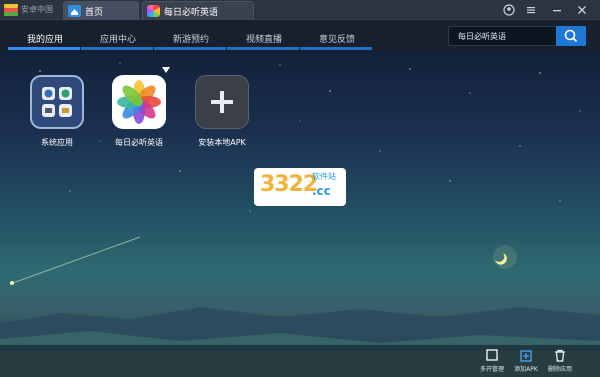  I want to click on close-icon, so click(582, 10).